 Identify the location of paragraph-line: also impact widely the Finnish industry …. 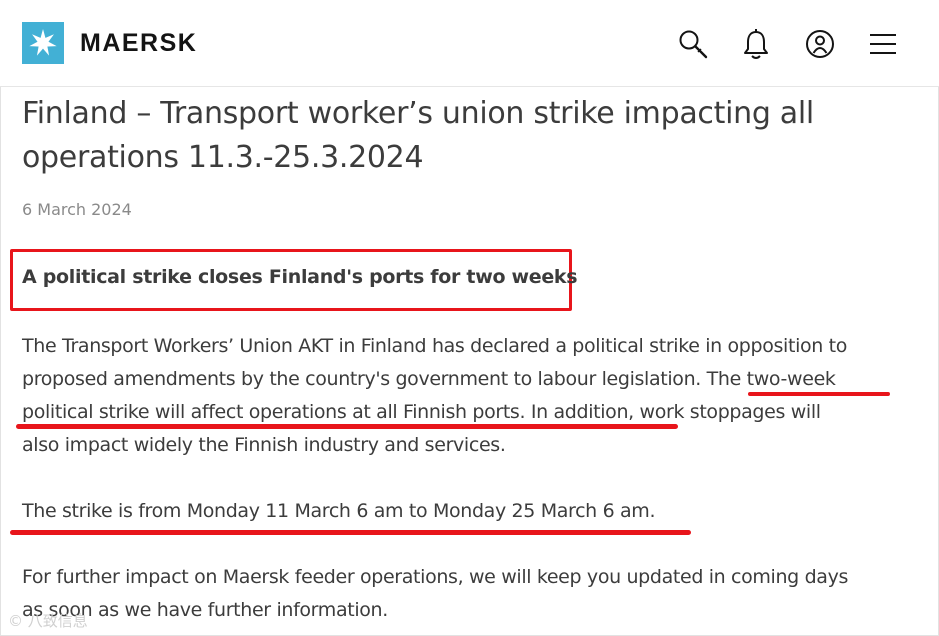
(264, 445).